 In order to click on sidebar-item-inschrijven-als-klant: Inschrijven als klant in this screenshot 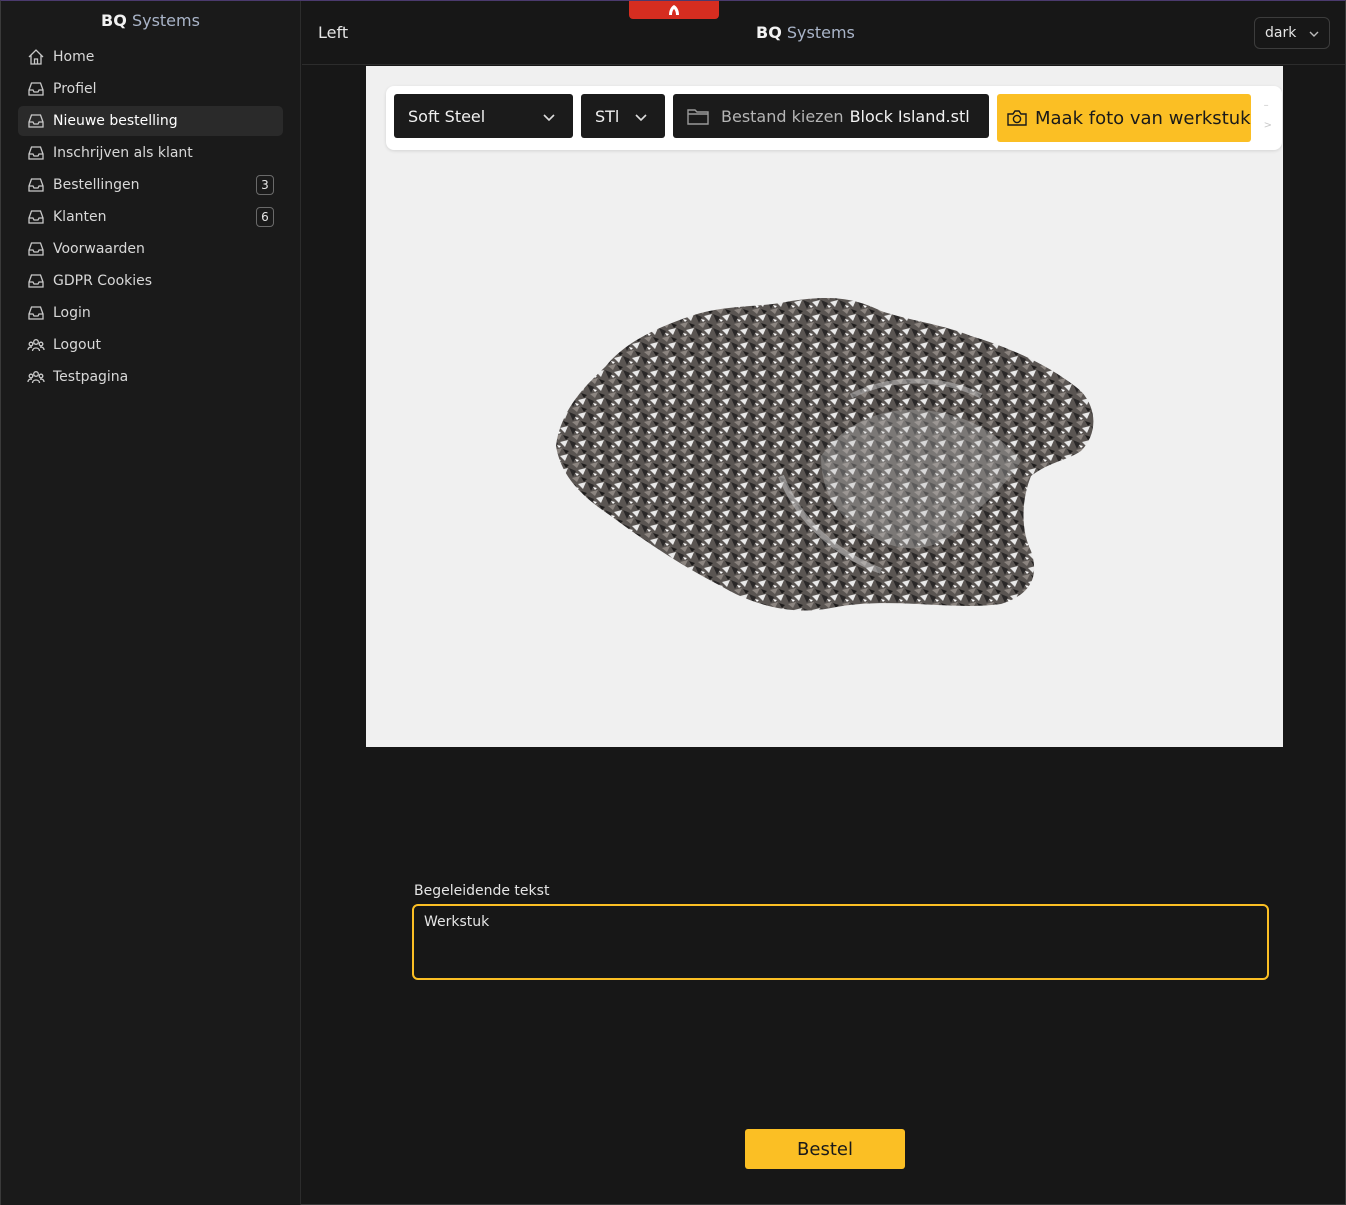, I will do `click(150, 153)`.